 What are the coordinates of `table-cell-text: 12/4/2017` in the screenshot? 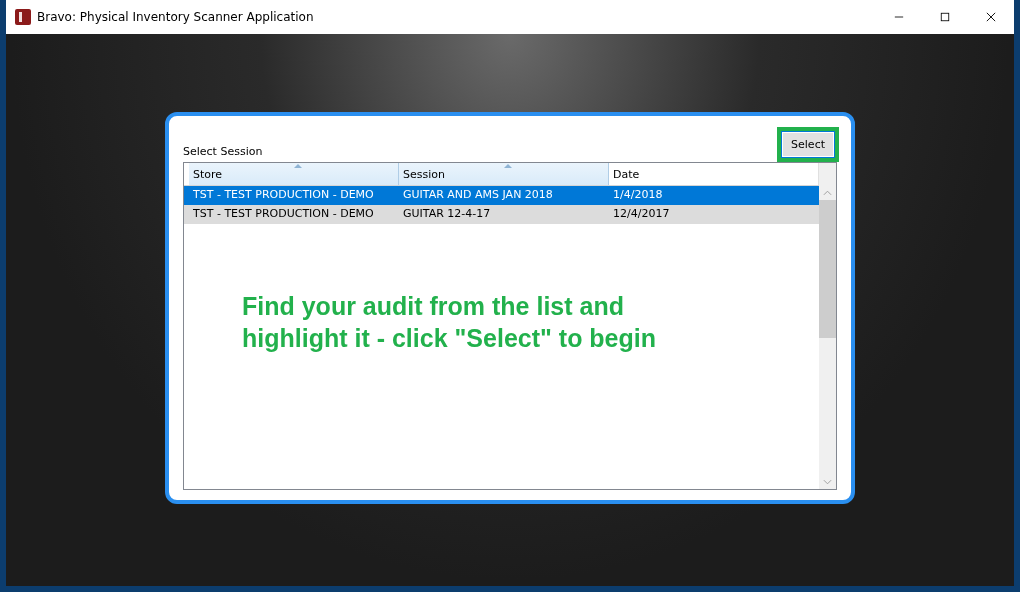 It's located at (641, 214).